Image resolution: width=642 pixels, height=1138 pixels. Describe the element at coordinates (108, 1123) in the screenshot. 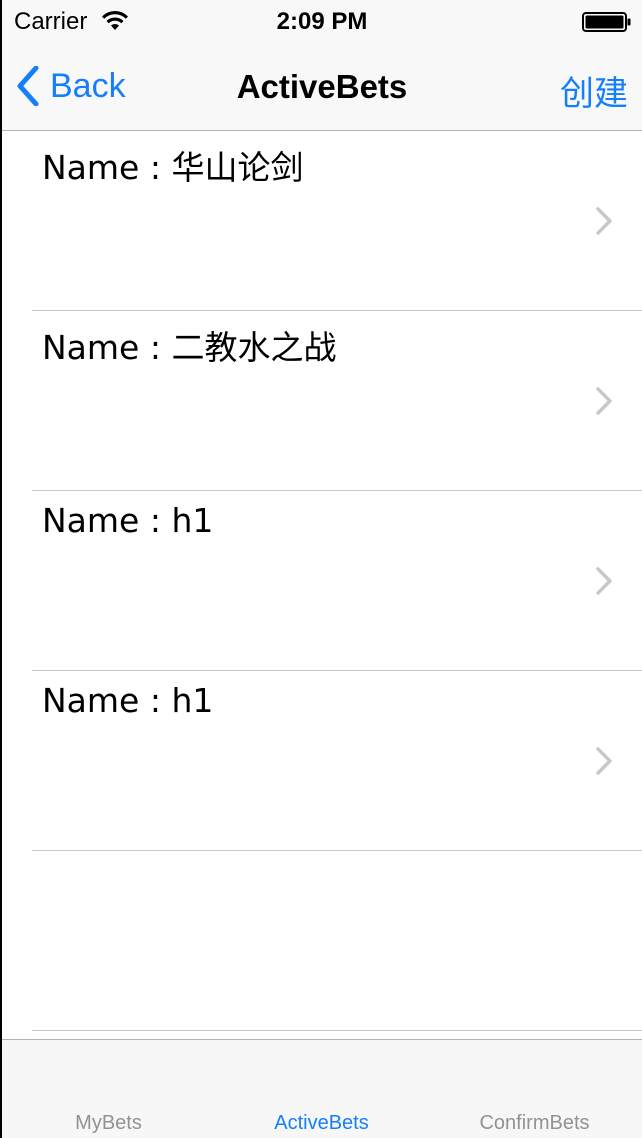

I see `tab-mybets: MyBets` at that location.